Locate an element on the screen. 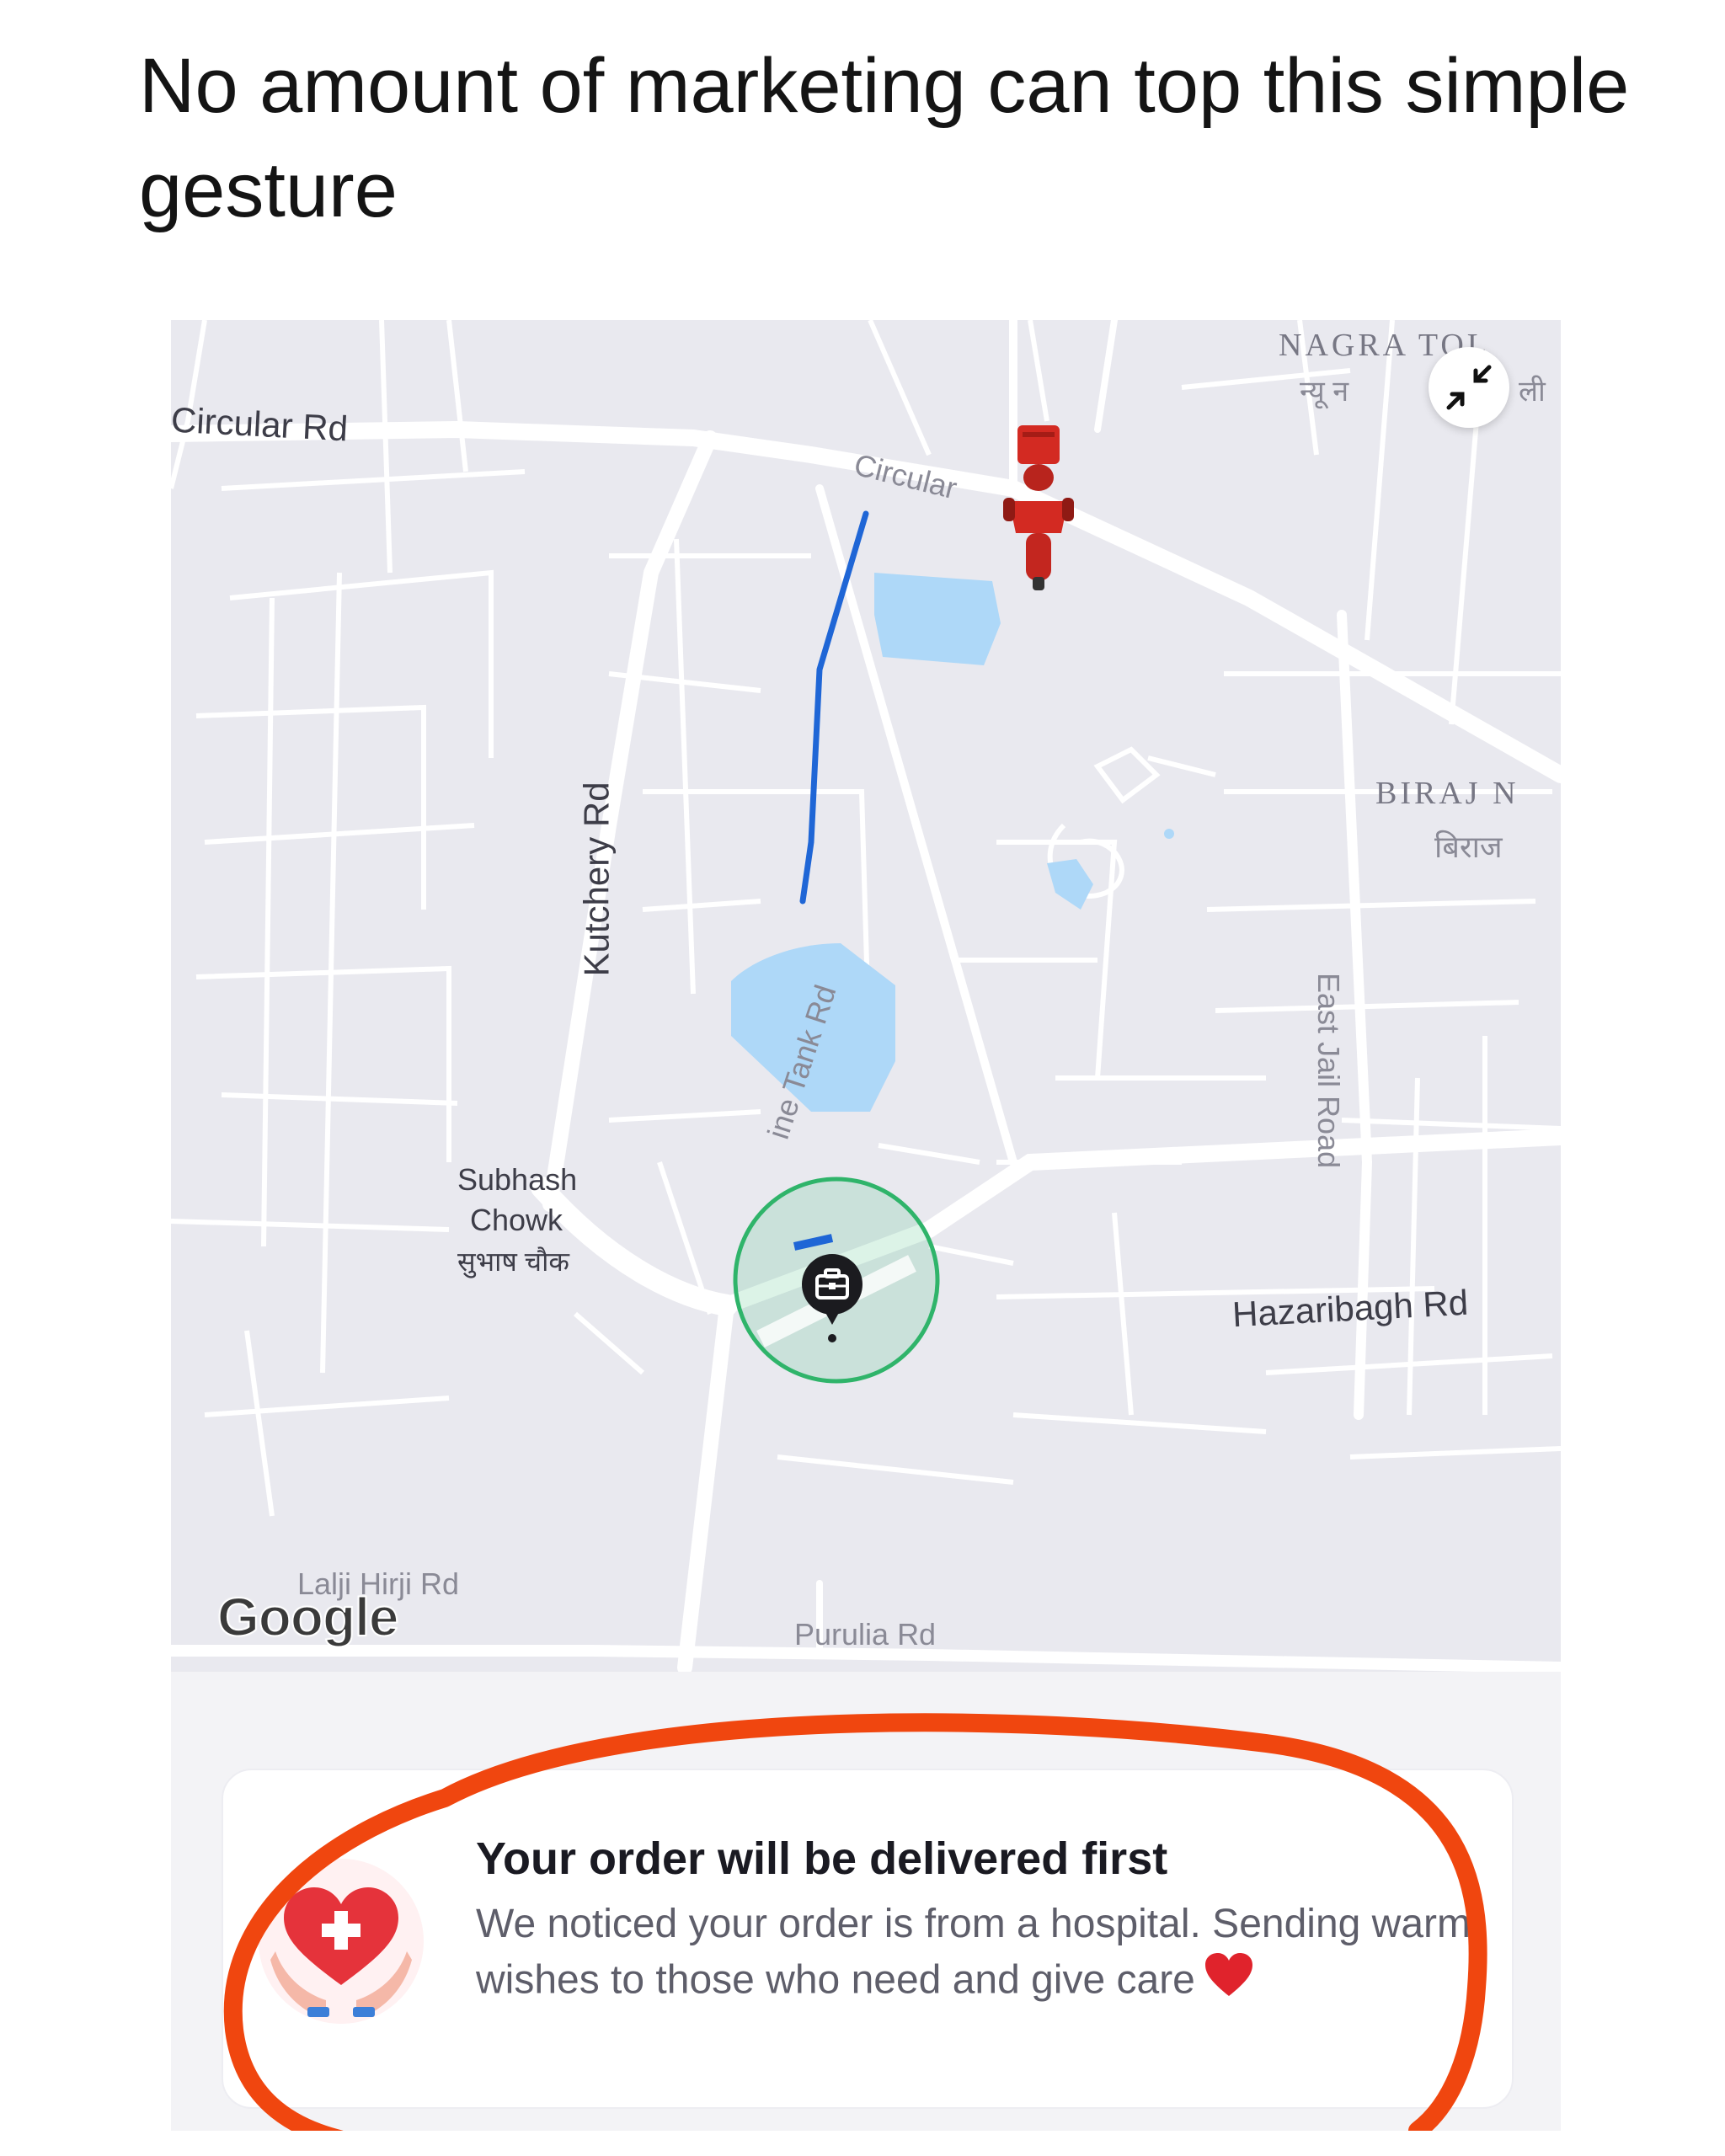  red-heart-icon is located at coordinates (1229, 1982).